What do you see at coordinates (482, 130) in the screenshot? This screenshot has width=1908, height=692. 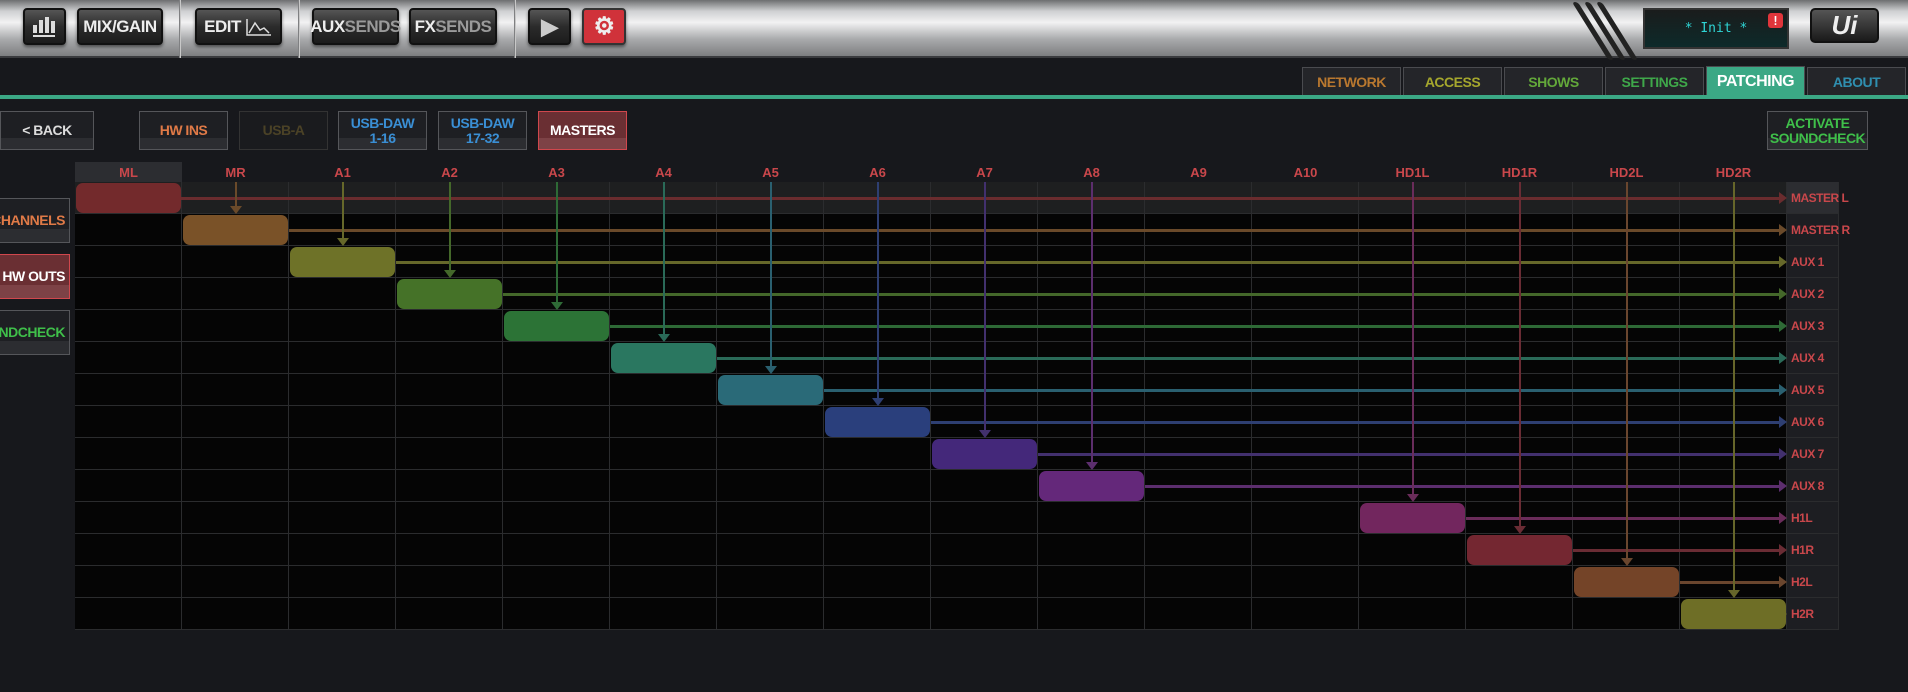 I see `source-usb-daw-17-32: USB-DAW 17-32` at bounding box center [482, 130].